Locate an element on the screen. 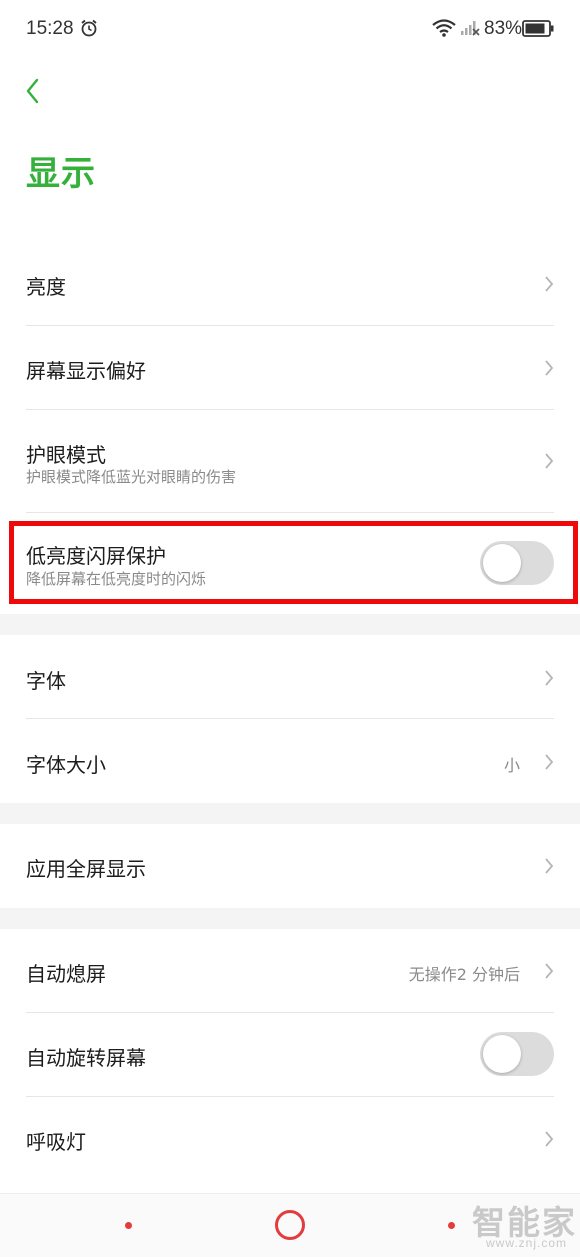 This screenshot has width=580, height=1257. toggle-knob is located at coordinates (502, 1054).